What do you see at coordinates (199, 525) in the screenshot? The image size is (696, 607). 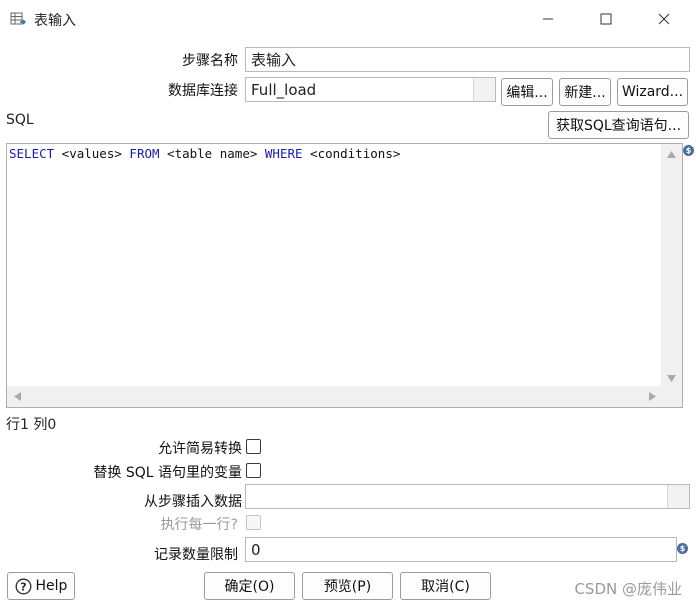 I see `execute-each-row-label: 执行每一行?` at bounding box center [199, 525].